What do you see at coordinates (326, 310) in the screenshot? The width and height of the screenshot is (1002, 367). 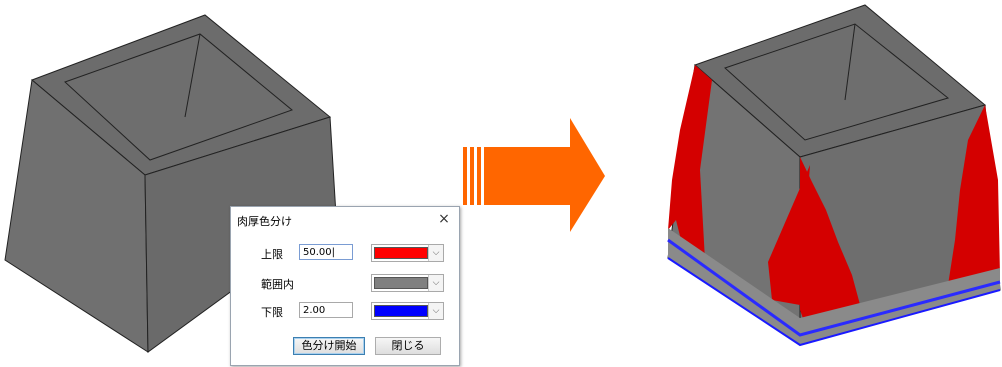 I see `lower-limit-input: 2.00` at bounding box center [326, 310].